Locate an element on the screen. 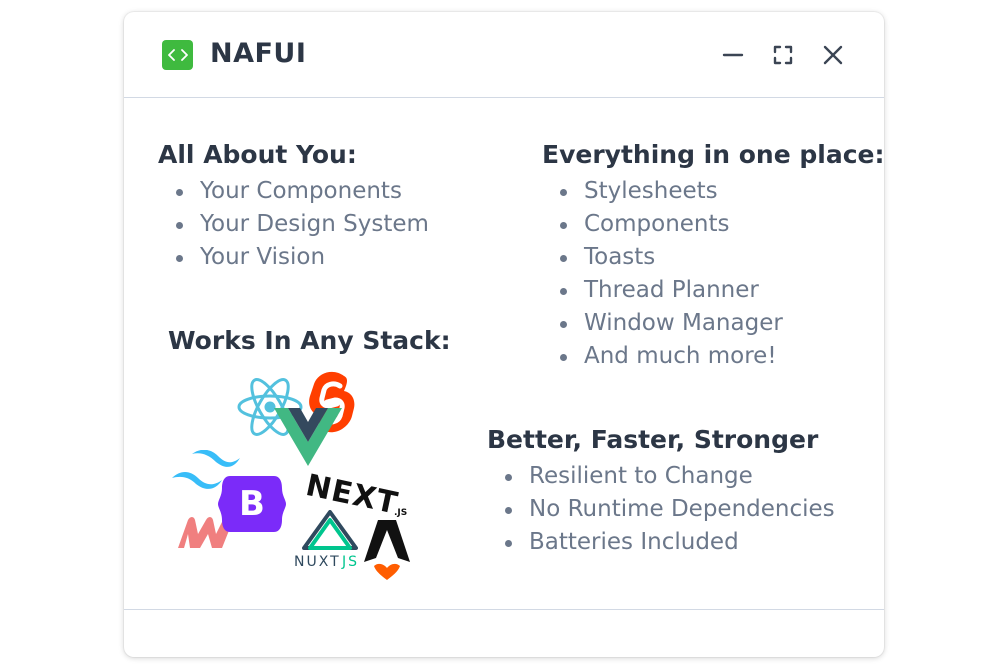 The width and height of the screenshot is (1005, 670). maximize-button is located at coordinates (783, 55).